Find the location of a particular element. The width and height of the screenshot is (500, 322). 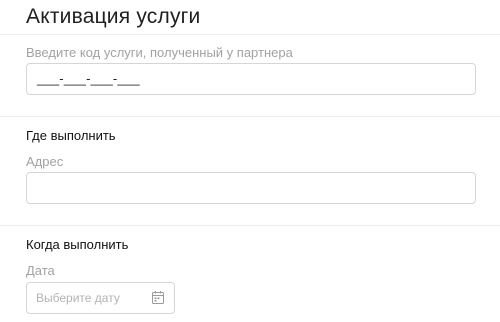

where-section-title: Где выполнить is located at coordinates (71, 135).